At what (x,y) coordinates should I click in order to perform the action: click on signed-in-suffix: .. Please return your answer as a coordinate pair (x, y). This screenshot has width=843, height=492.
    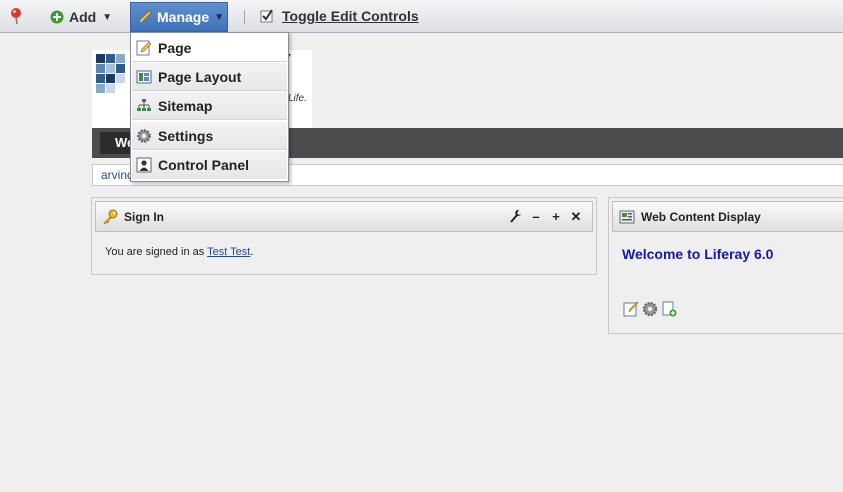
    Looking at the image, I should click on (252, 252).